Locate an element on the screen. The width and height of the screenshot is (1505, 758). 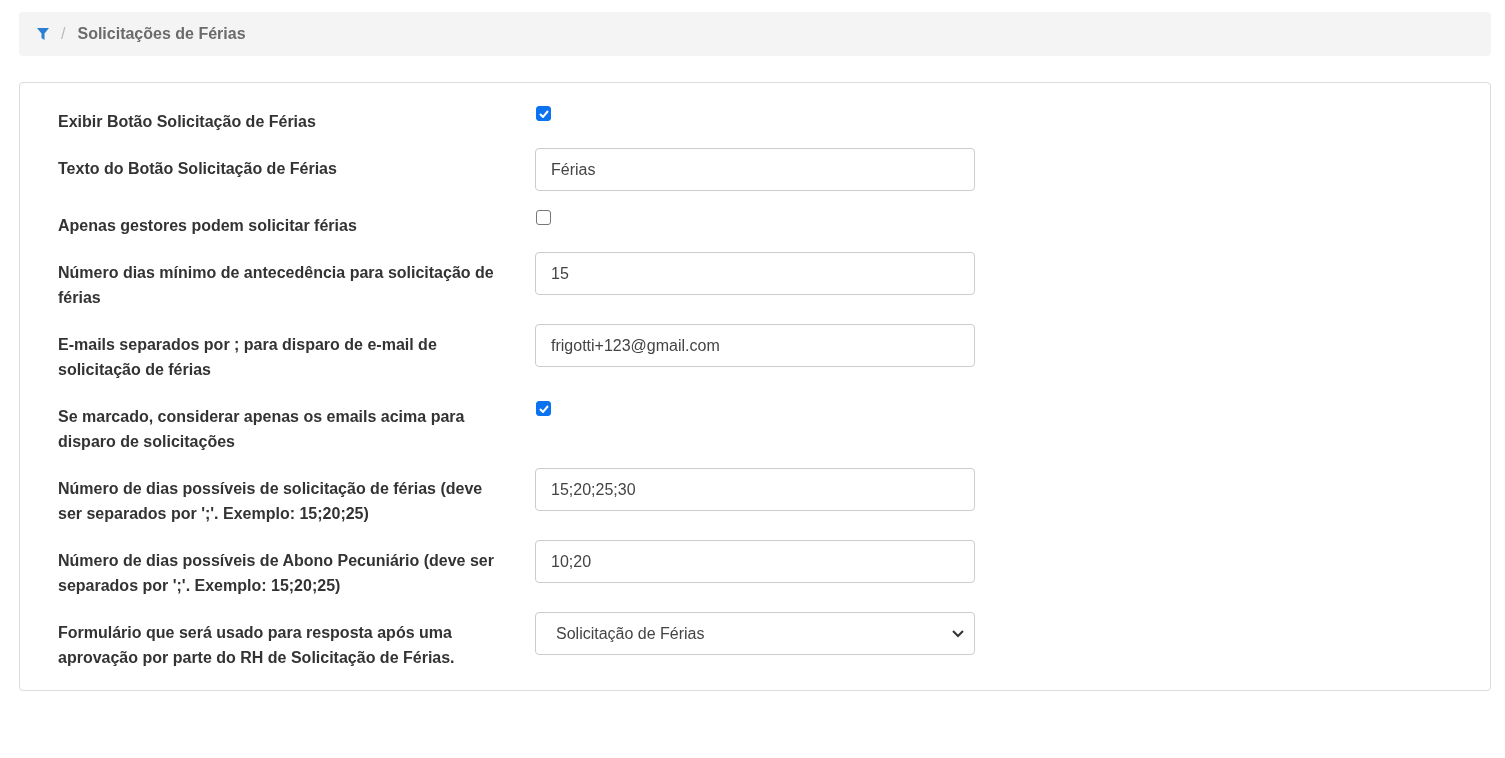
field-label: Número de dias possíveis de Abono Pecuniário (deve ser separados por ';'. Exemplo: 15;20;25) is located at coordinates (276, 573).